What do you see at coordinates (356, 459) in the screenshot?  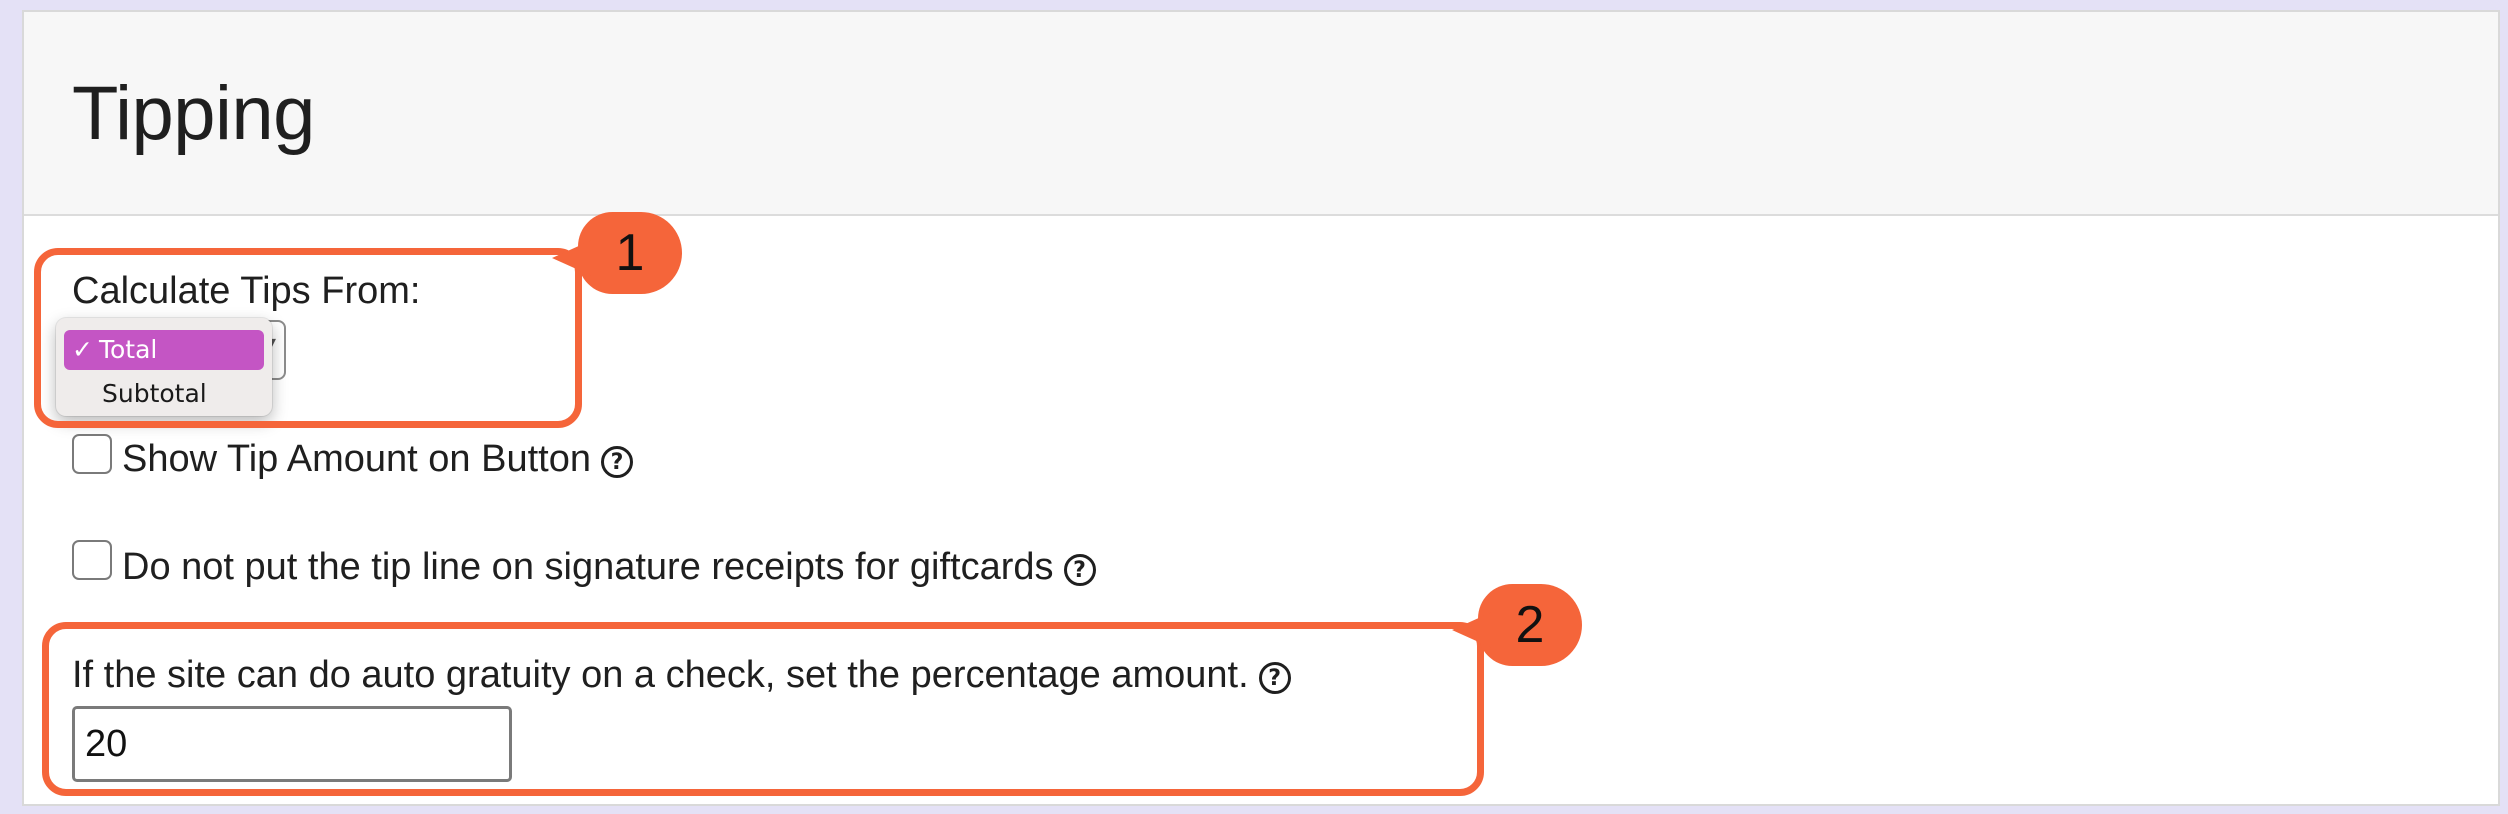 I see `show-tip-amount-label: Show Tip Amount on Button` at bounding box center [356, 459].